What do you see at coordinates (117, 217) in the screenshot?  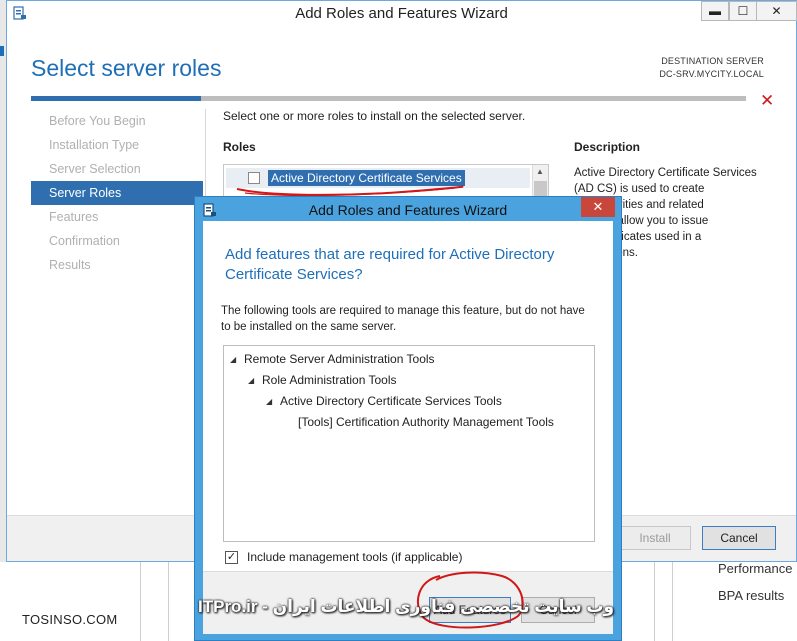 I see `nav-item-features: Features` at bounding box center [117, 217].